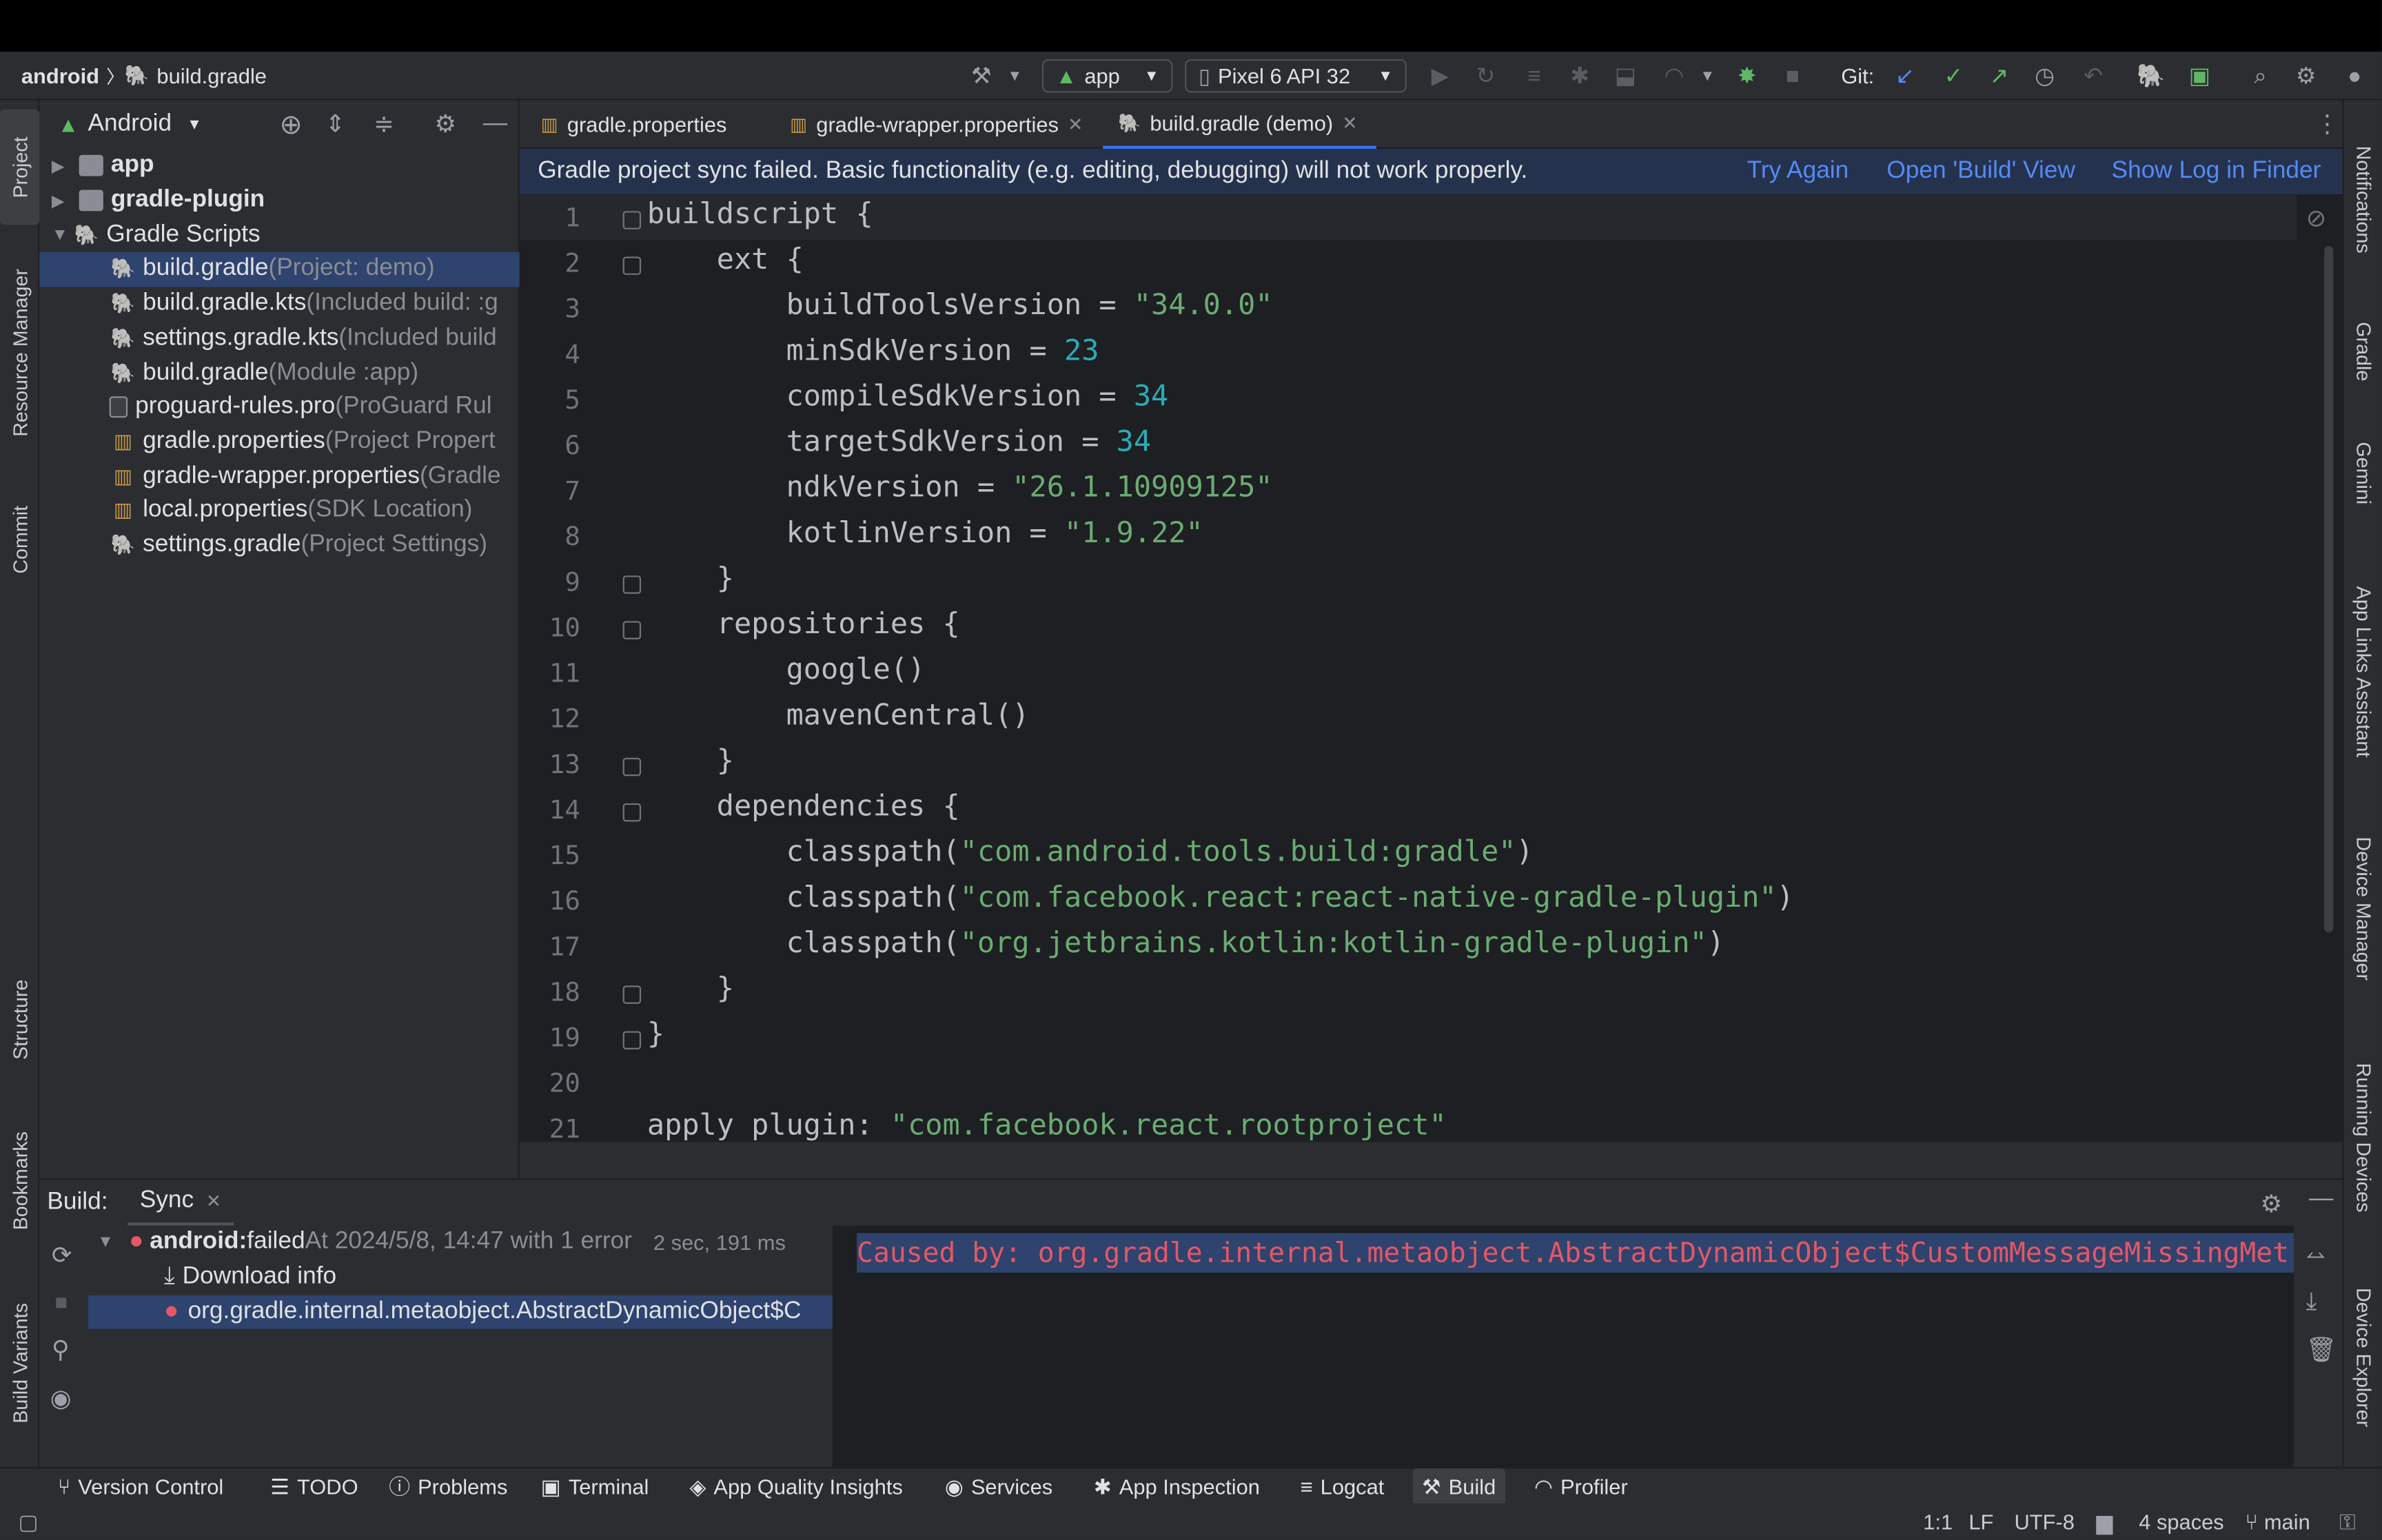 The height and width of the screenshot is (1540, 2382). What do you see at coordinates (460, 1276) in the screenshot?
I see `download-info-row: ⤓ Download info` at bounding box center [460, 1276].